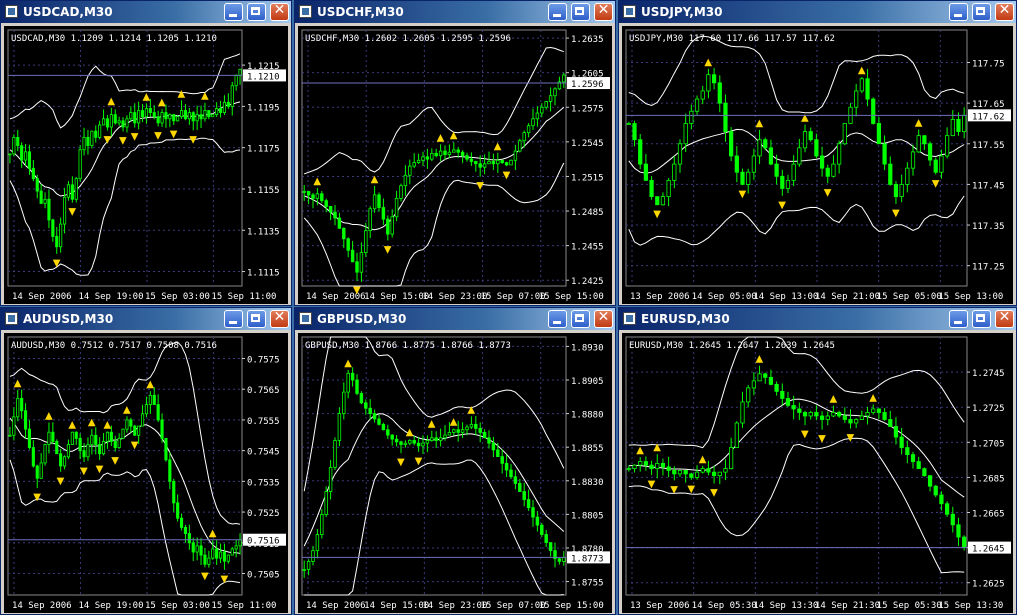 The height and width of the screenshot is (615, 1017). I want to click on window-title: GBPUSD,M30, so click(362, 319).